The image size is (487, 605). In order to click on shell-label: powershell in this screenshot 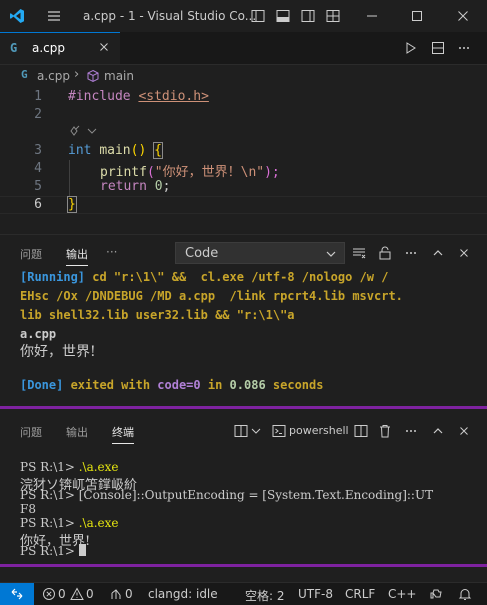, I will do `click(319, 430)`.